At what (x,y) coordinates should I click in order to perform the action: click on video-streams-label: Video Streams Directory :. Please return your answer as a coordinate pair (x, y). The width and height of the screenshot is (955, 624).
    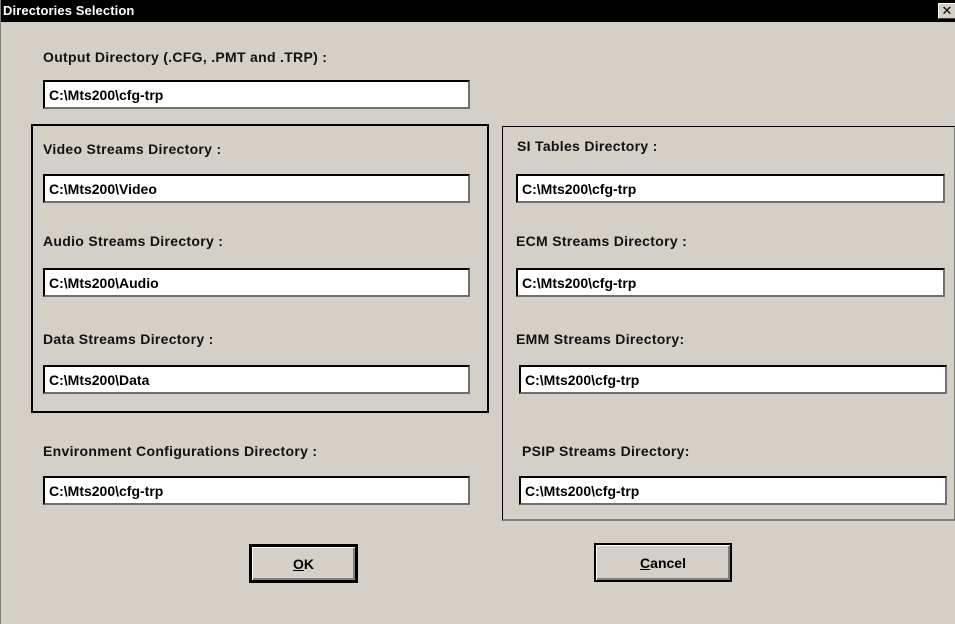
    Looking at the image, I should click on (132, 149).